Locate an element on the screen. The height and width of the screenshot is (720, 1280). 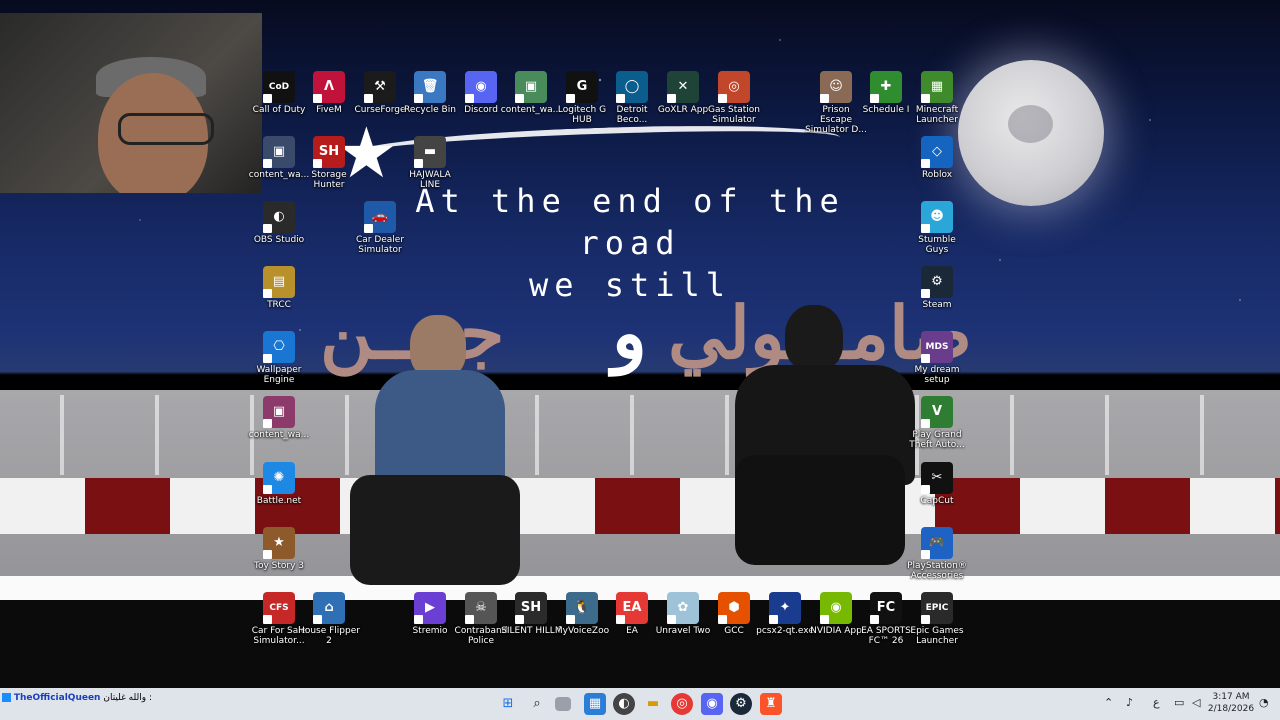
taskbar-store: ▦ is located at coordinates (595, 704).